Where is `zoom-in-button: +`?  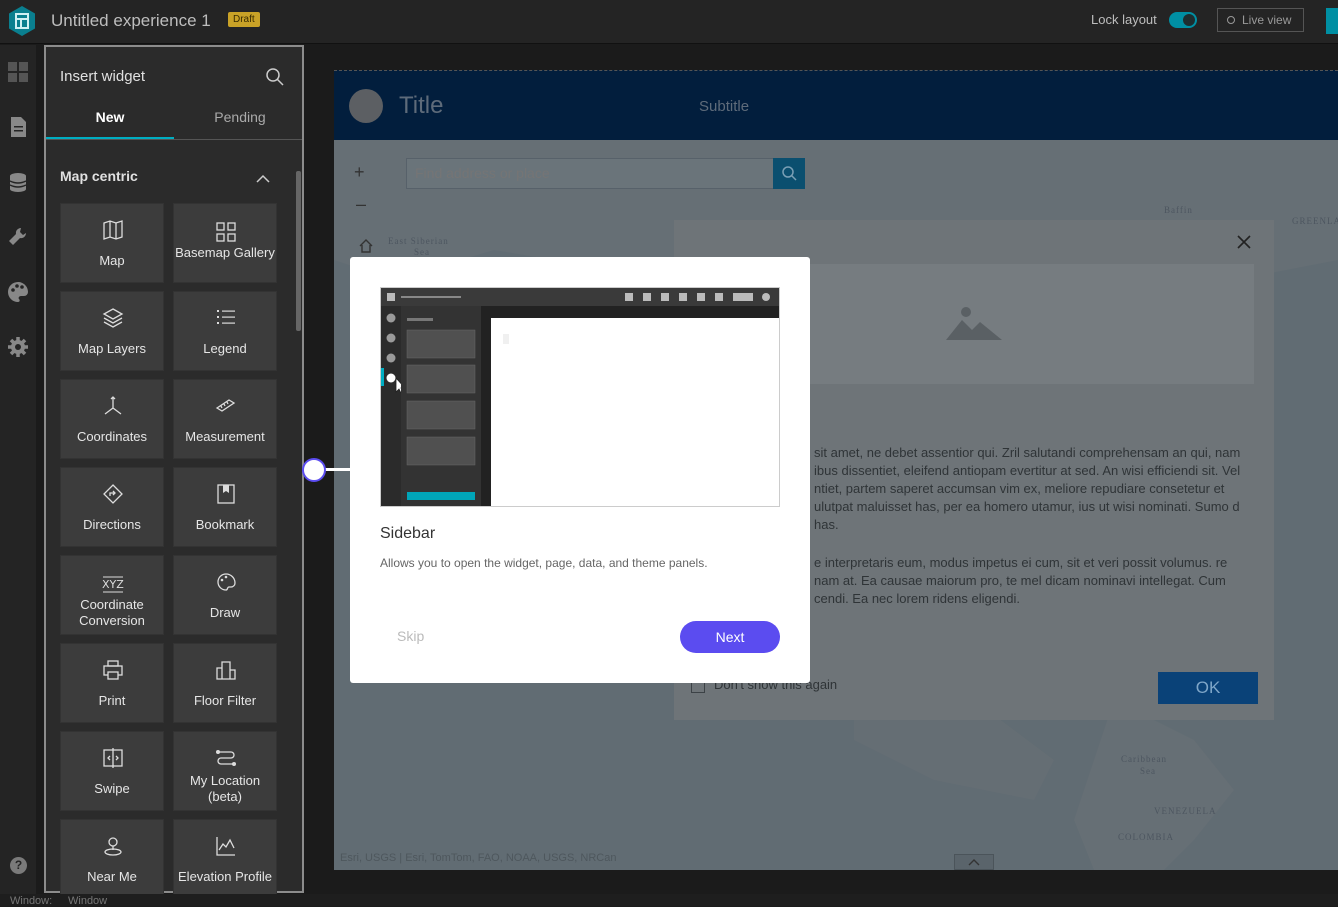
zoom-in-button: + is located at coordinates (359, 172).